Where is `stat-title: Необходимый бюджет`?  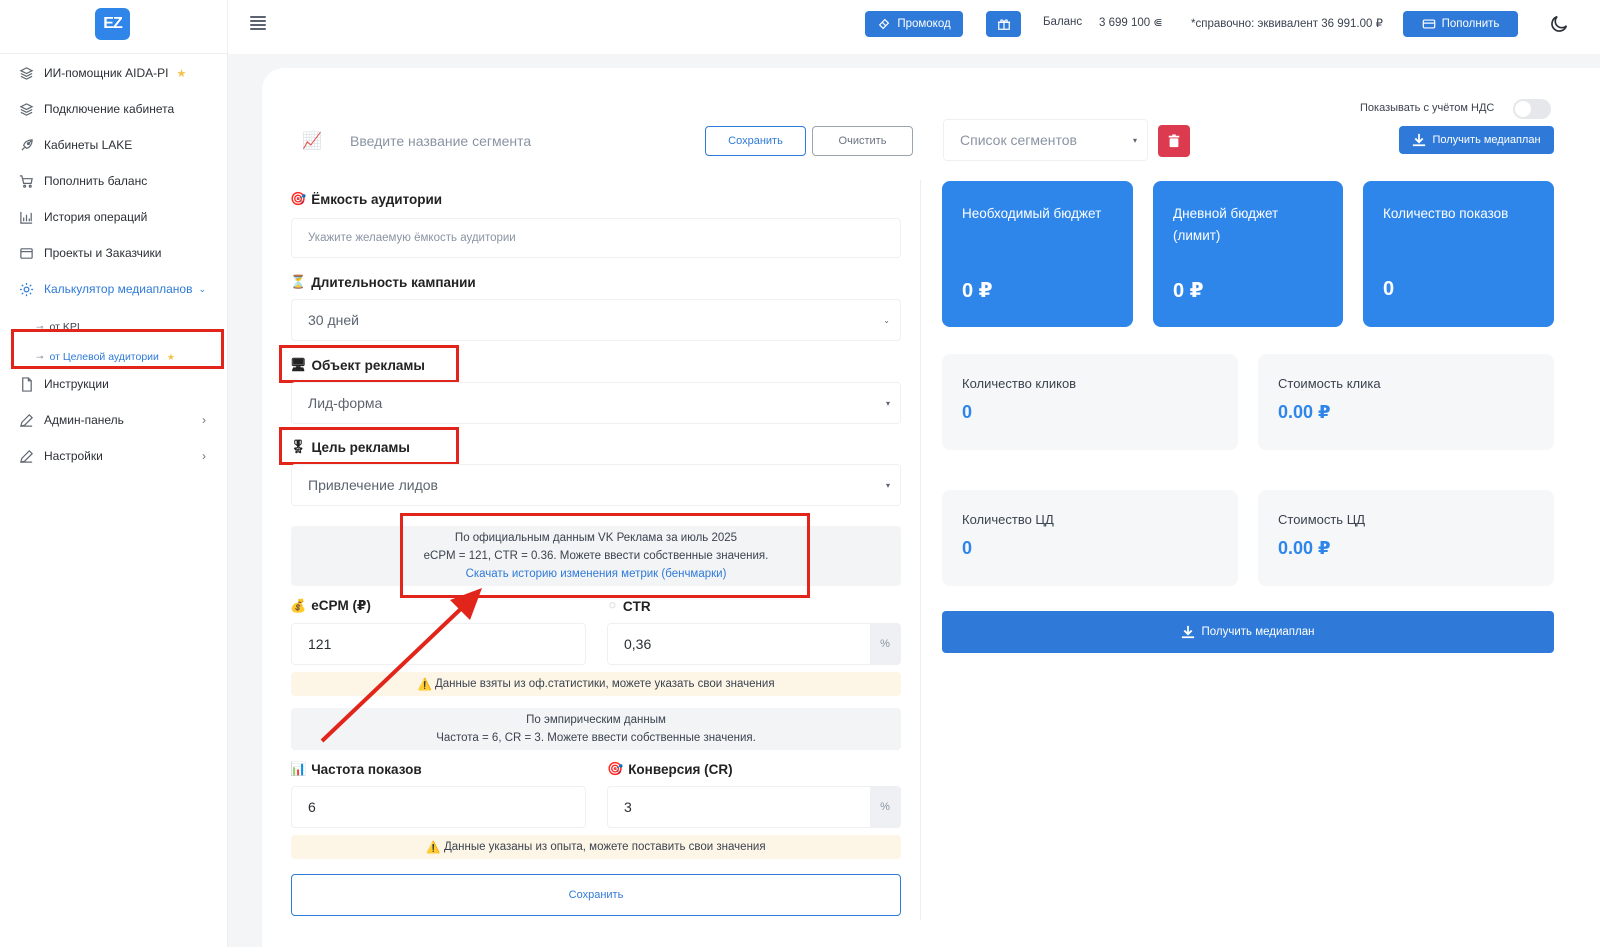
stat-title: Необходимый бюджет is located at coordinates (1032, 213).